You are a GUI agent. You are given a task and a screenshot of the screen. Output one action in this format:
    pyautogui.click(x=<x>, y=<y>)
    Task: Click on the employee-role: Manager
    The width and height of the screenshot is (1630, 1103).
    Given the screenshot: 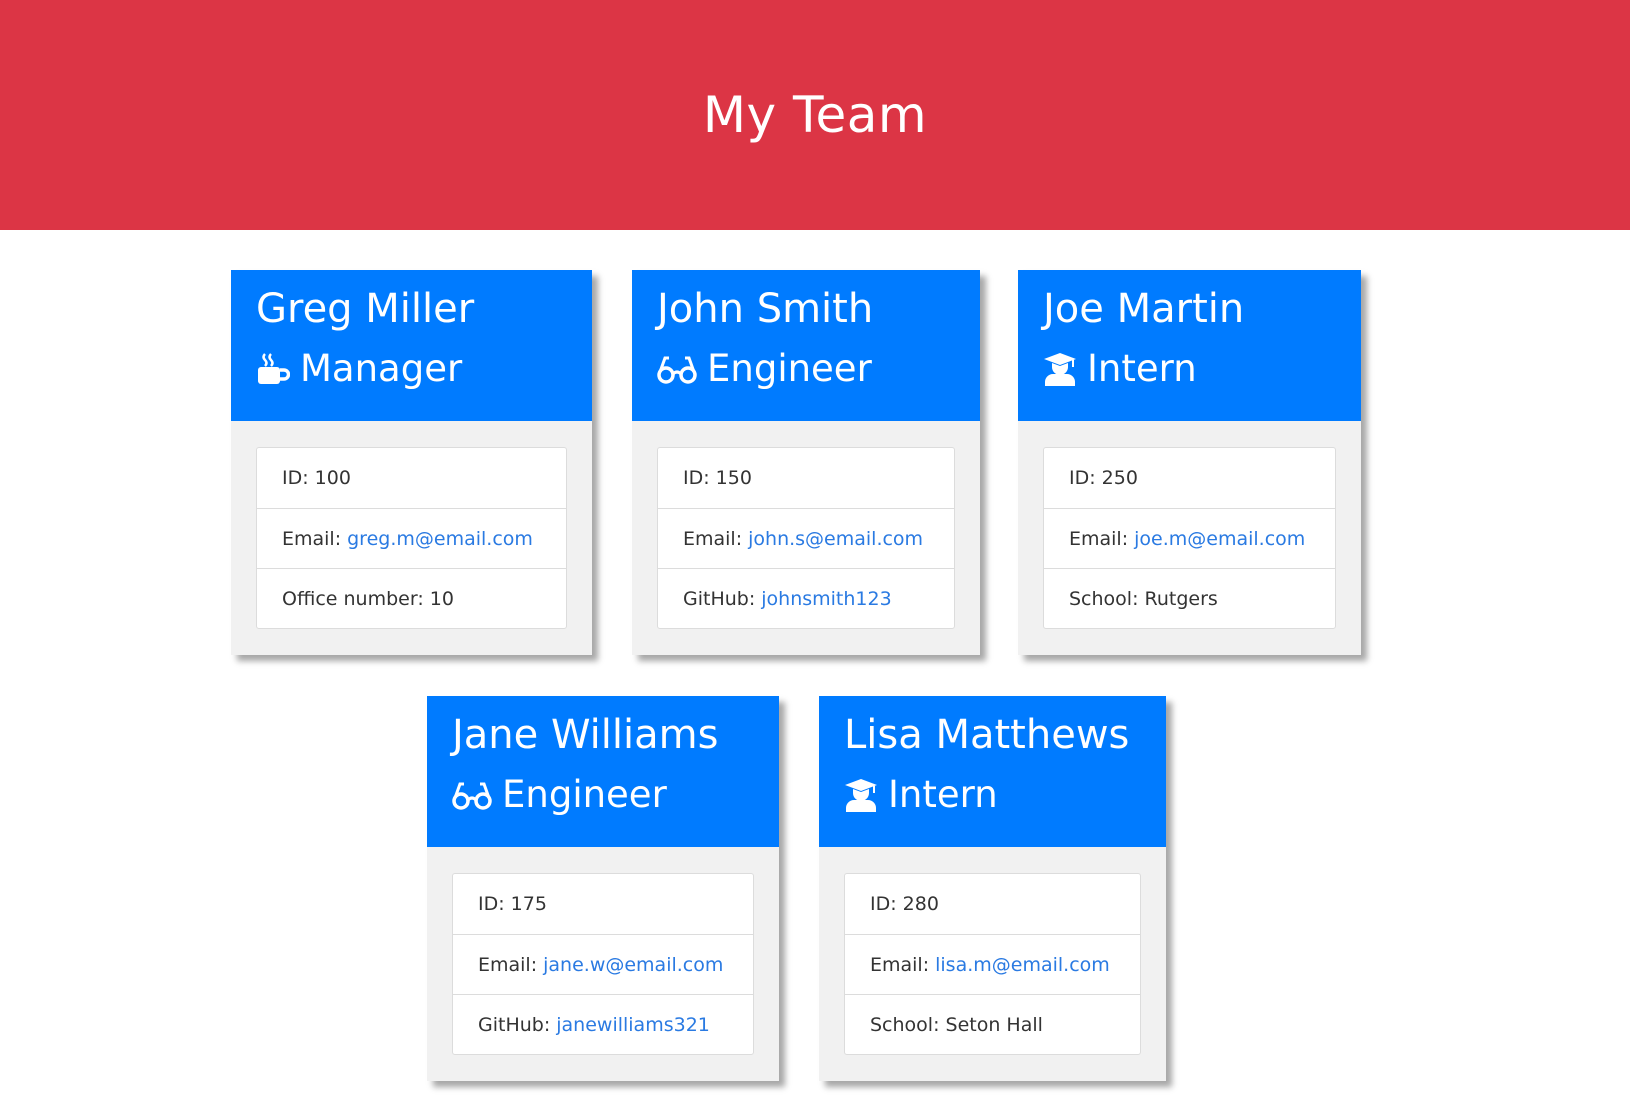 What is the action you would take?
    pyautogui.click(x=424, y=369)
    